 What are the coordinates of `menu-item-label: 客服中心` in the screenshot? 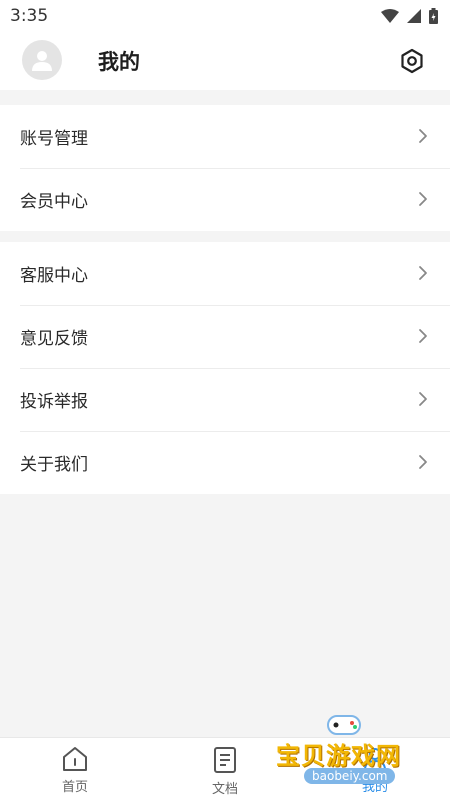 It's located at (54, 276).